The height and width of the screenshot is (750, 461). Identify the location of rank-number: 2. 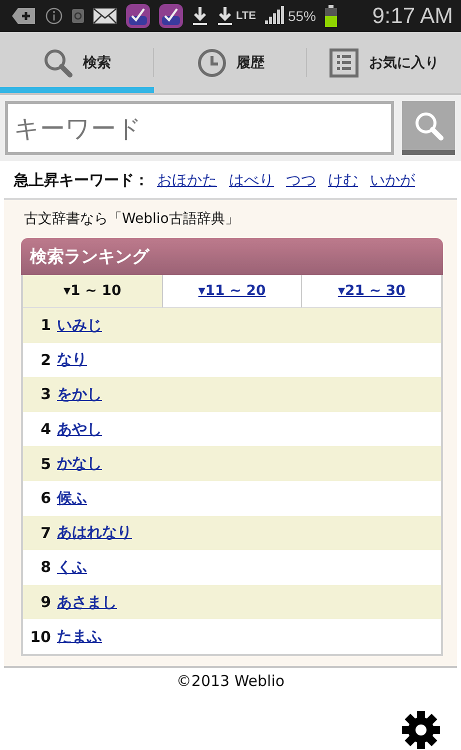
(46, 359).